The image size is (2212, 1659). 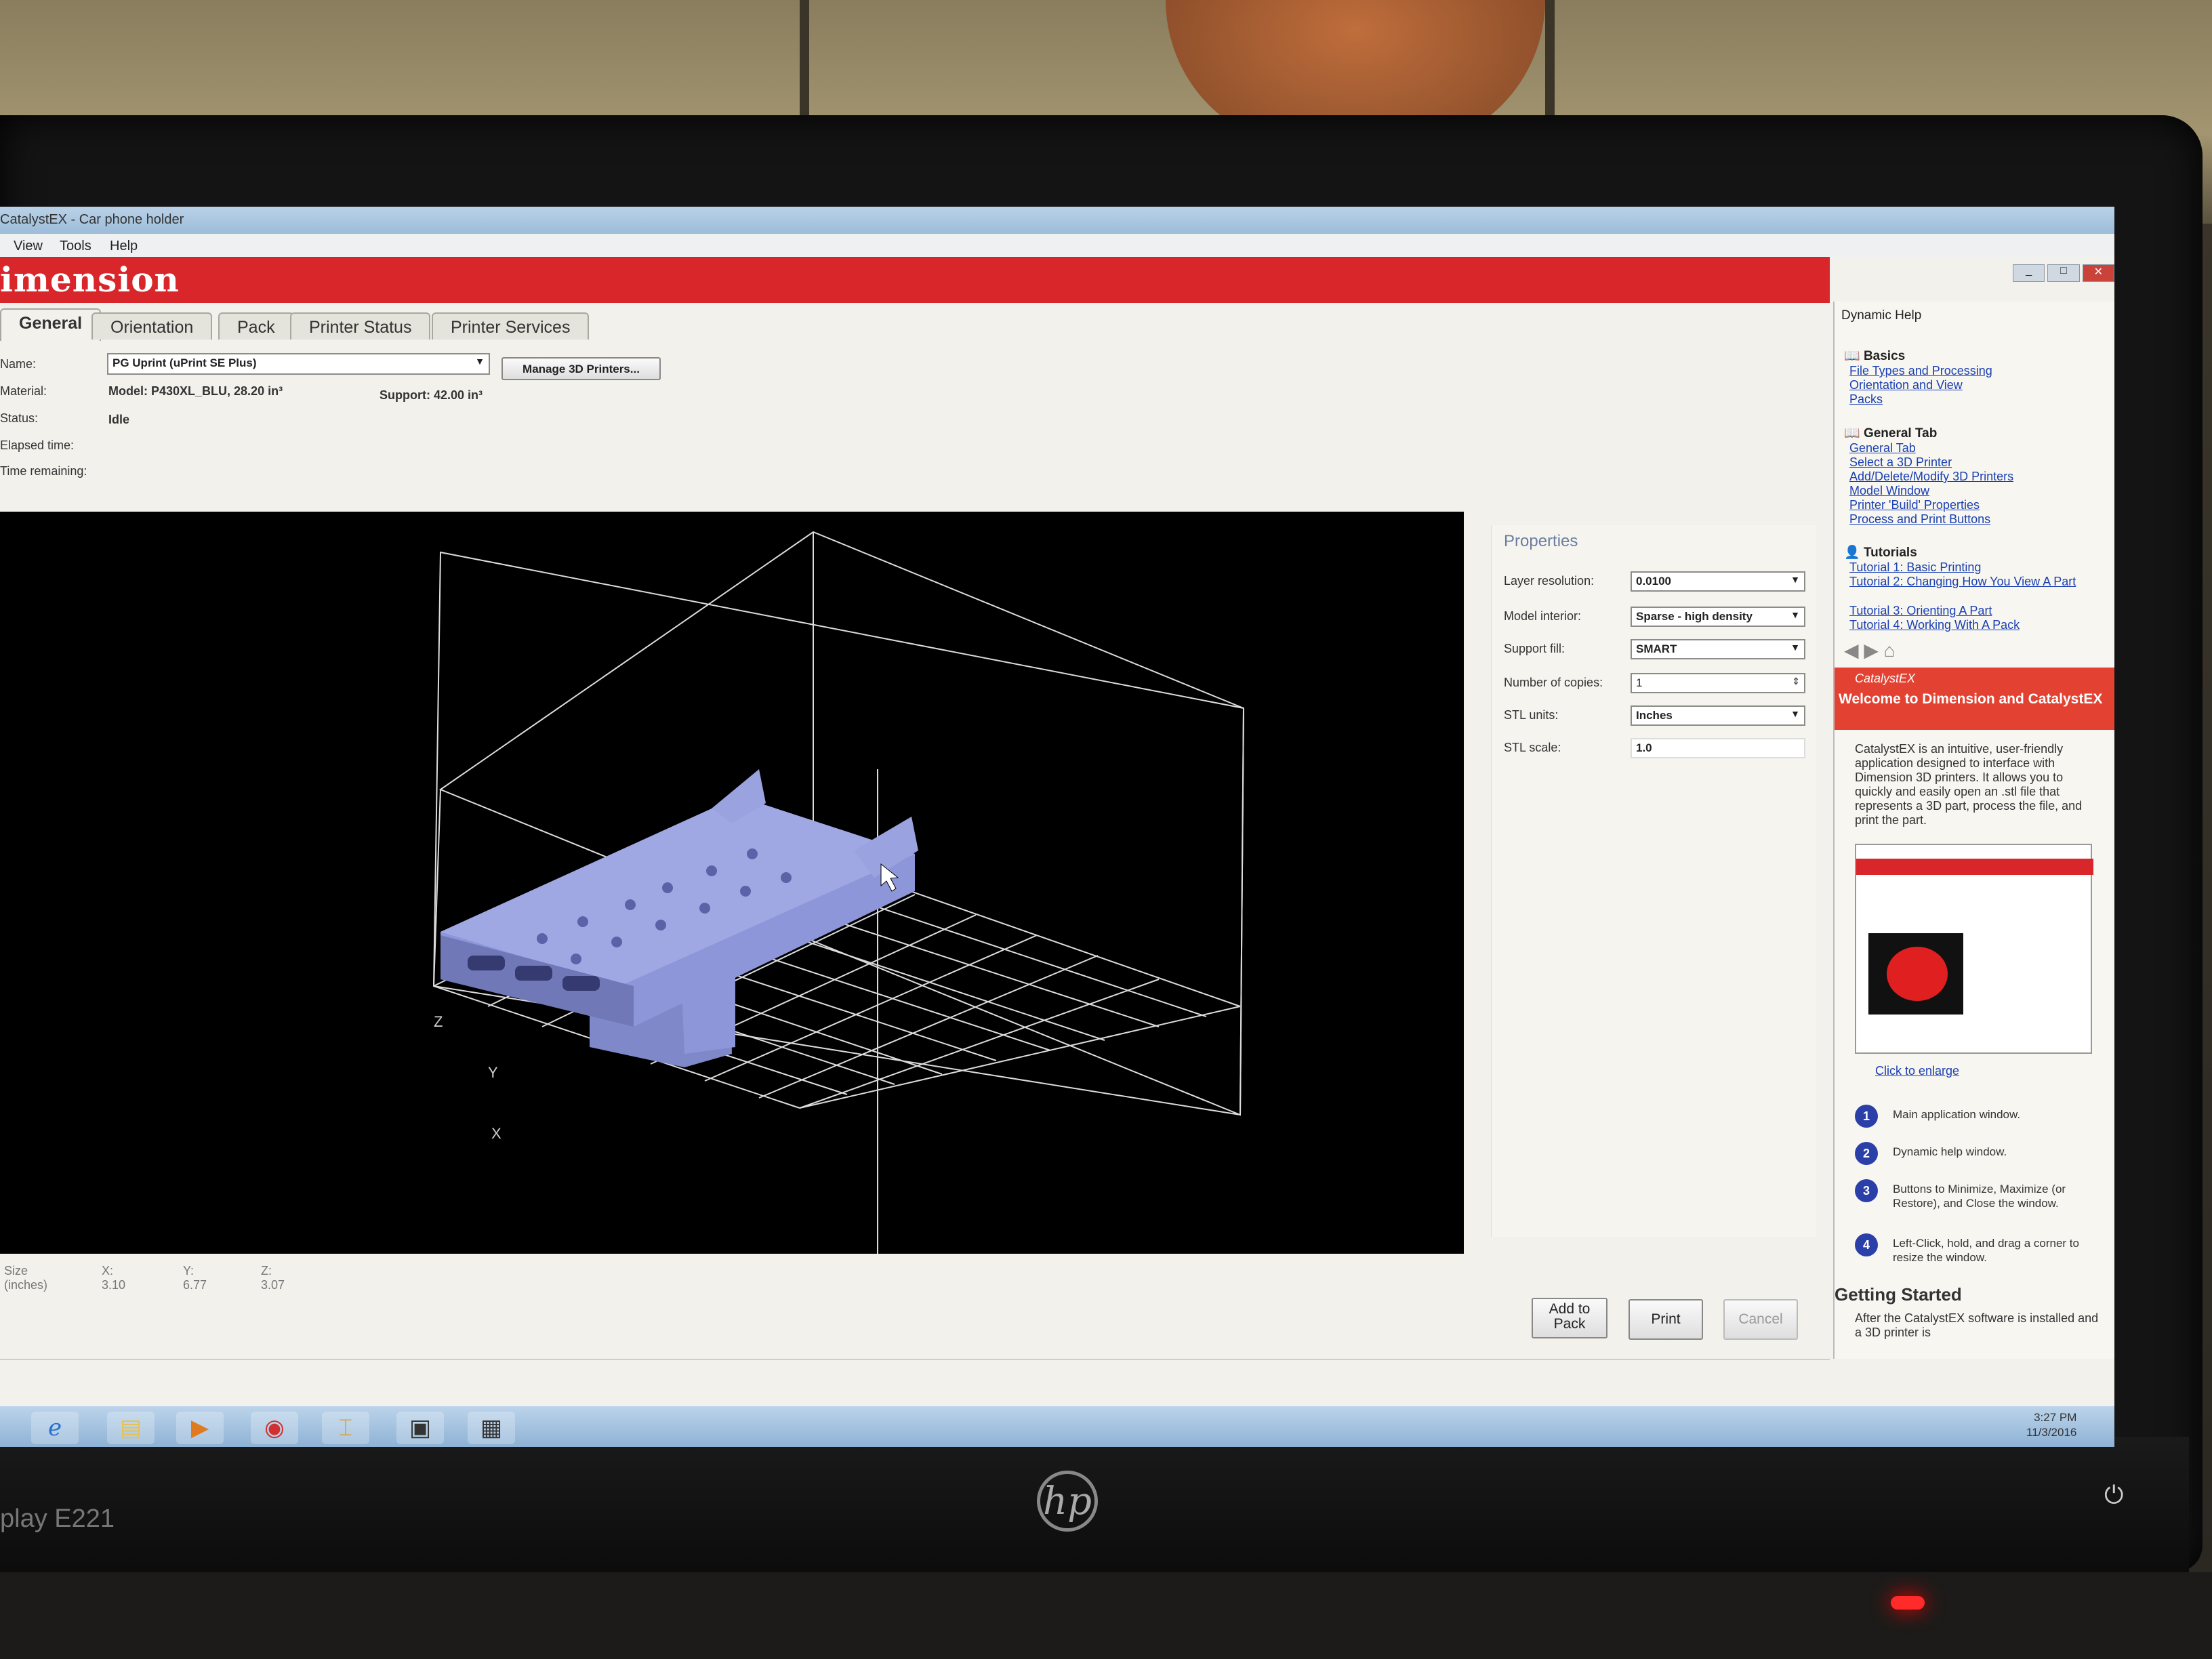 I want to click on title-bar: CatalystEX - Car phone holder, so click(x=1057, y=221).